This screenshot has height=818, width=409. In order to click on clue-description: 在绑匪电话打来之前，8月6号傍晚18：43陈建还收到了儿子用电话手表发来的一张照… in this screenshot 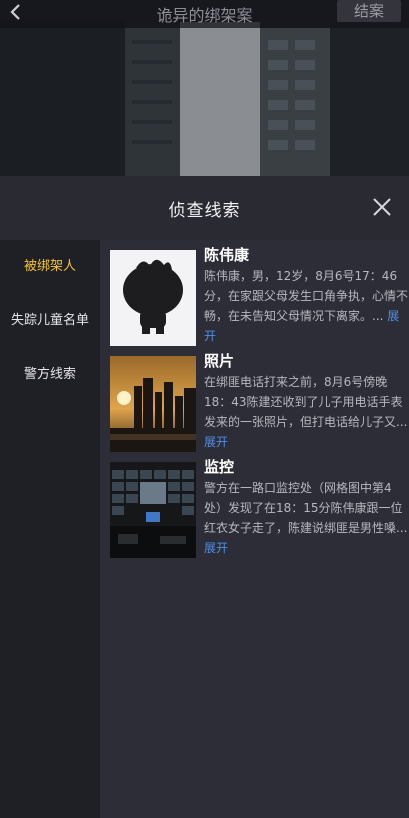, I will do `click(306, 412)`.